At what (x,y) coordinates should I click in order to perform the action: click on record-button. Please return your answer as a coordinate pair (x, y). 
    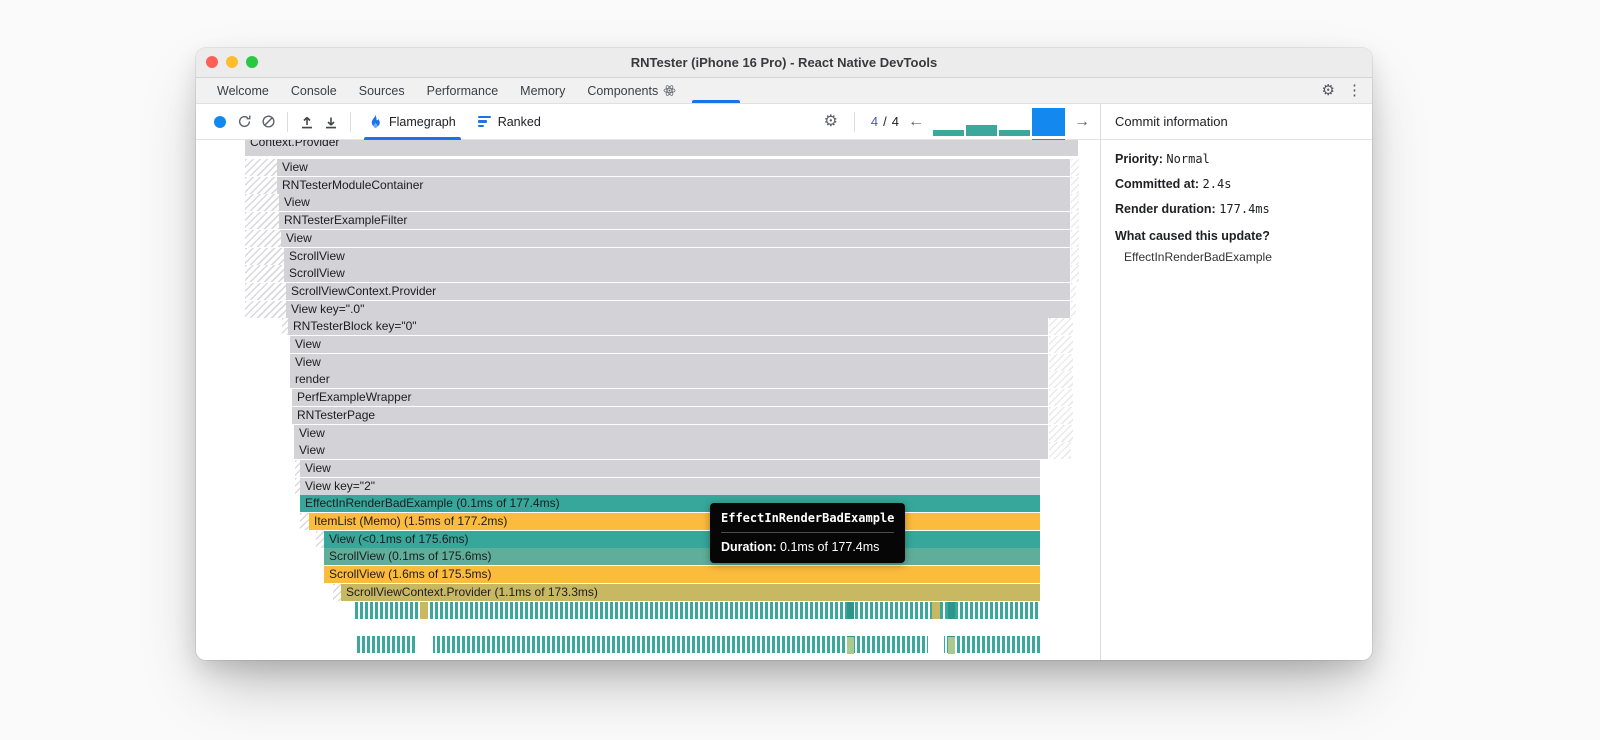
    Looking at the image, I should click on (220, 122).